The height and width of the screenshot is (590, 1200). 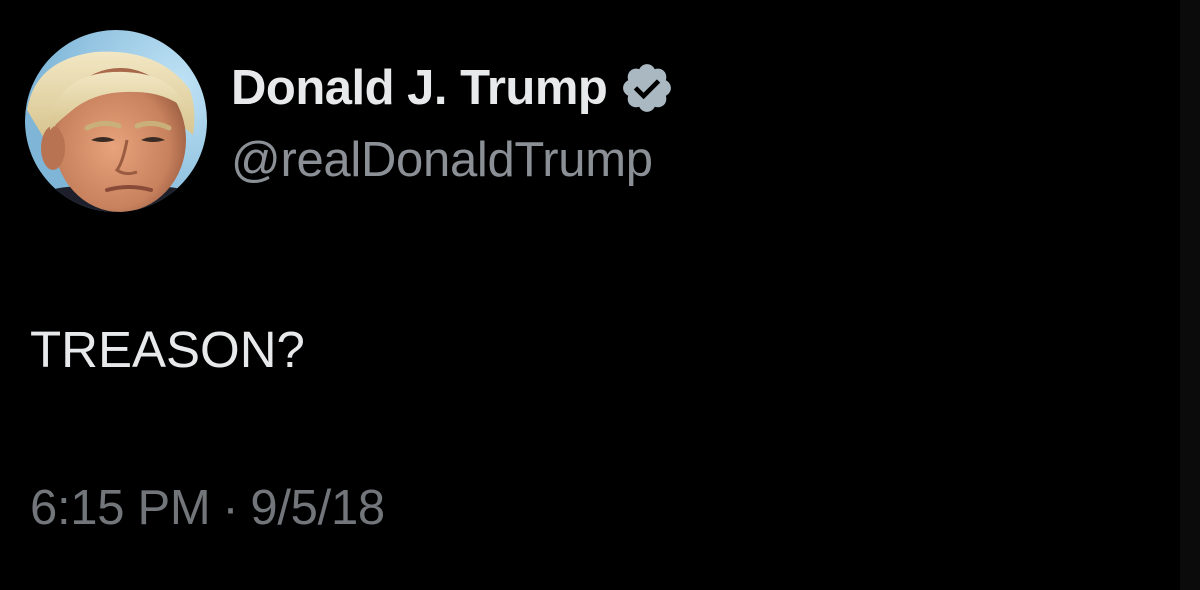 What do you see at coordinates (647, 88) in the screenshot?
I see `verified-badge-icon` at bounding box center [647, 88].